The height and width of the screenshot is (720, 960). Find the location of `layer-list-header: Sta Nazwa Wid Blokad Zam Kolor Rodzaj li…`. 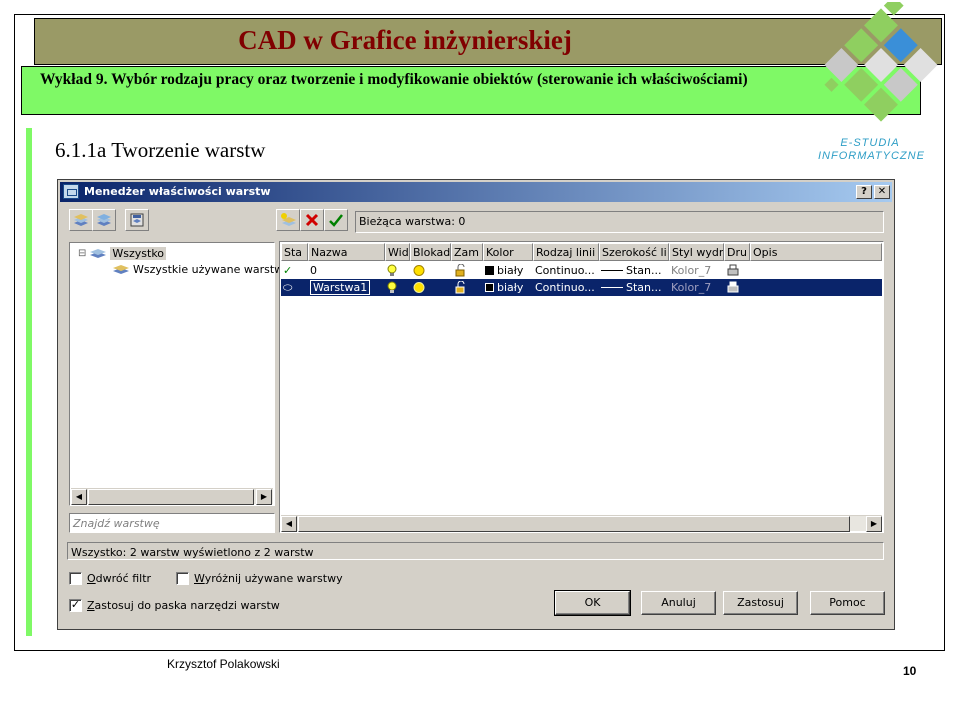

layer-list-header: Sta Nazwa Wid Blokad Zam Kolor Rodzaj li… is located at coordinates (581, 252).